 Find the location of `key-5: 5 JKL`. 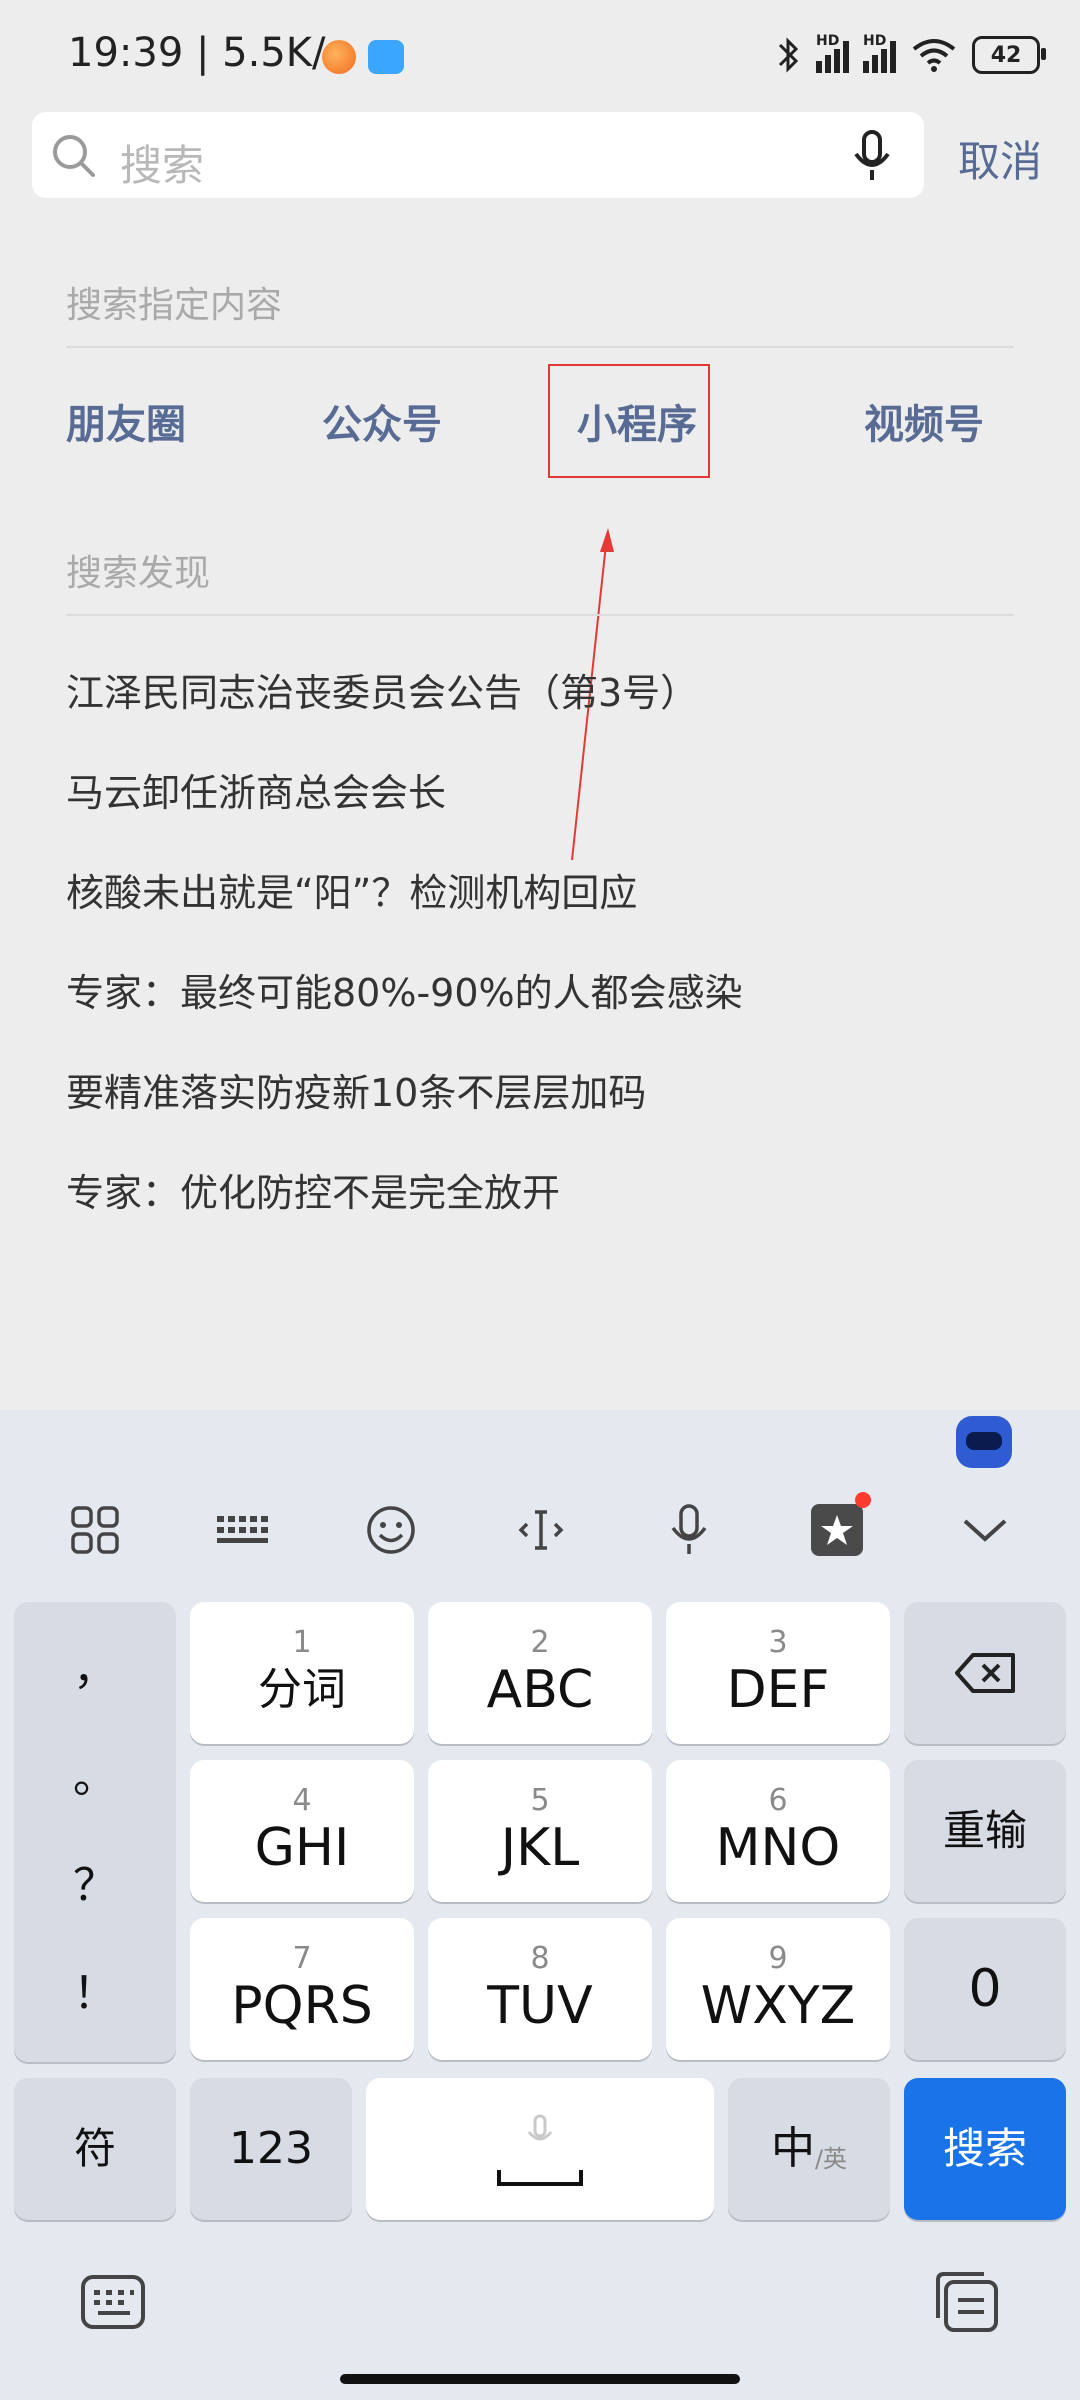

key-5: 5 JKL is located at coordinates (540, 1831).